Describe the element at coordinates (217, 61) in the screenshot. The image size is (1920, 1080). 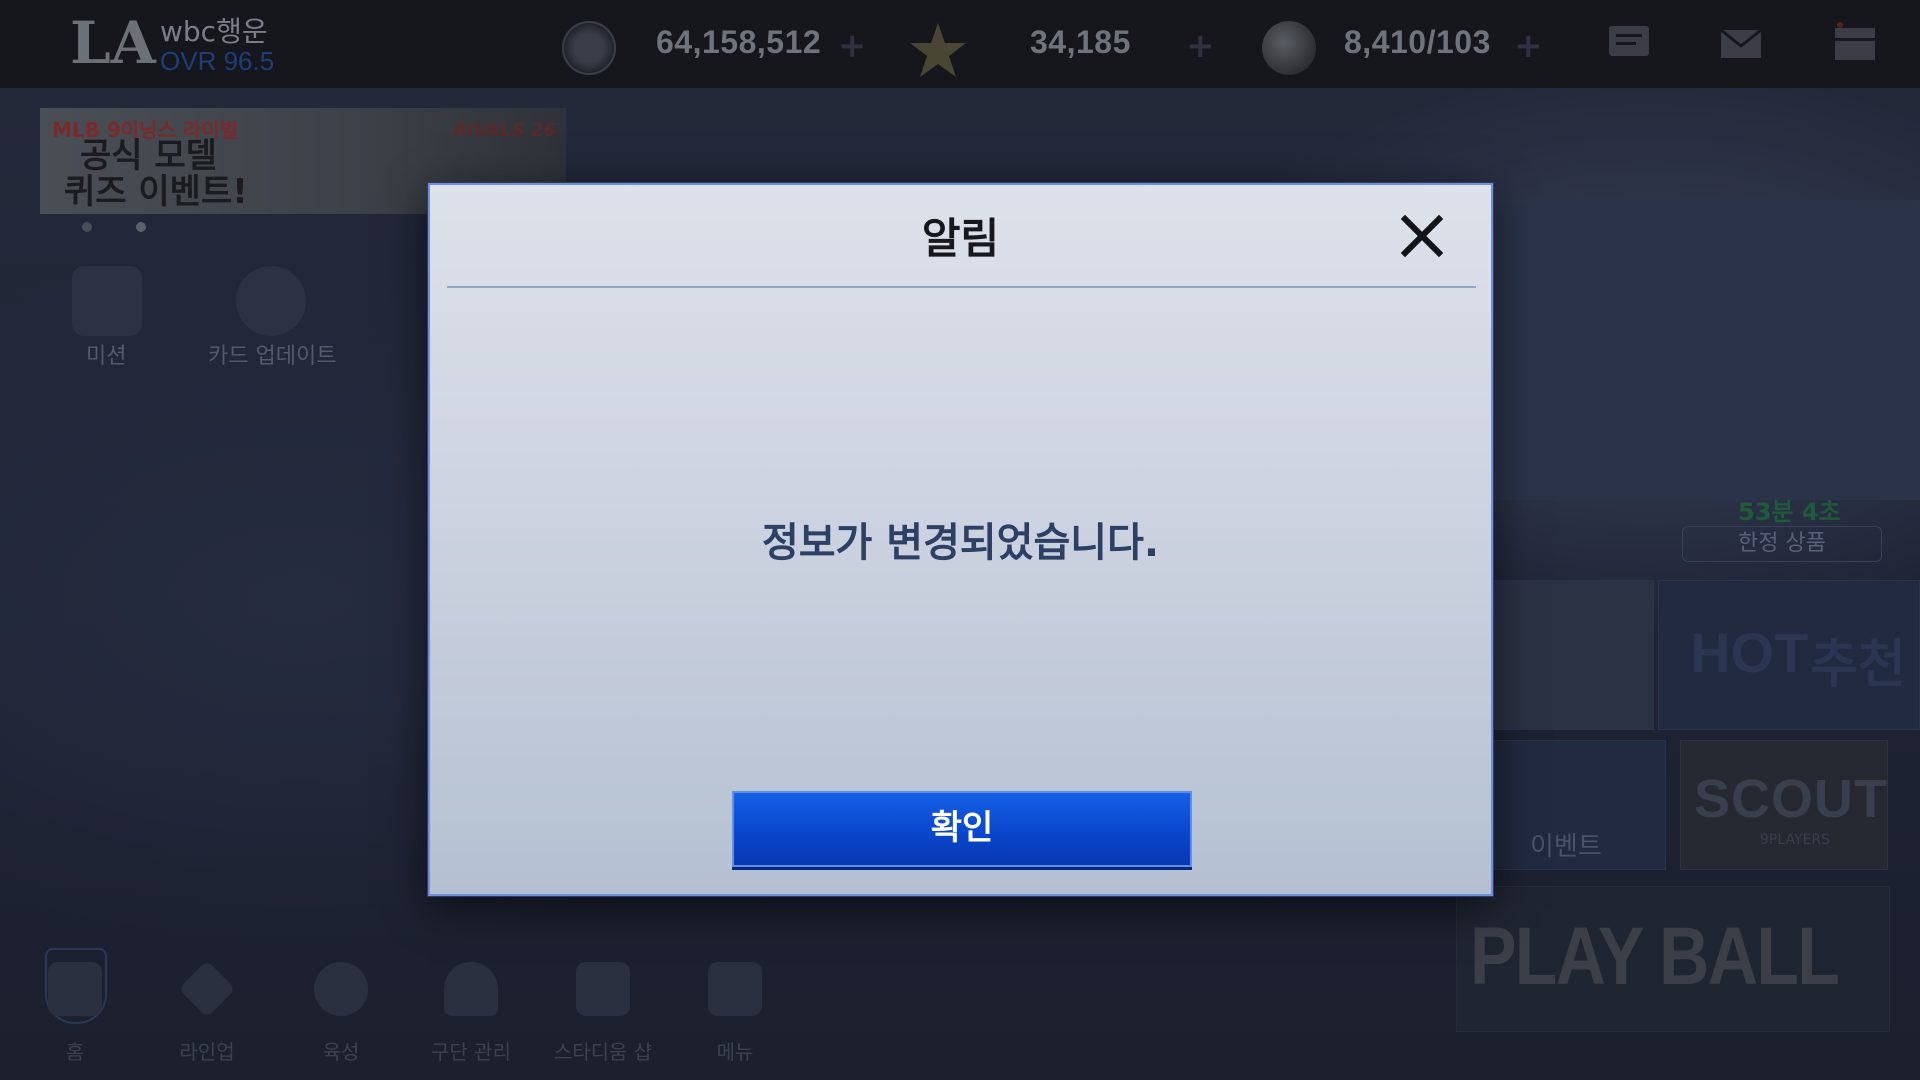
I see `team-ovr: OVR 96.5` at that location.